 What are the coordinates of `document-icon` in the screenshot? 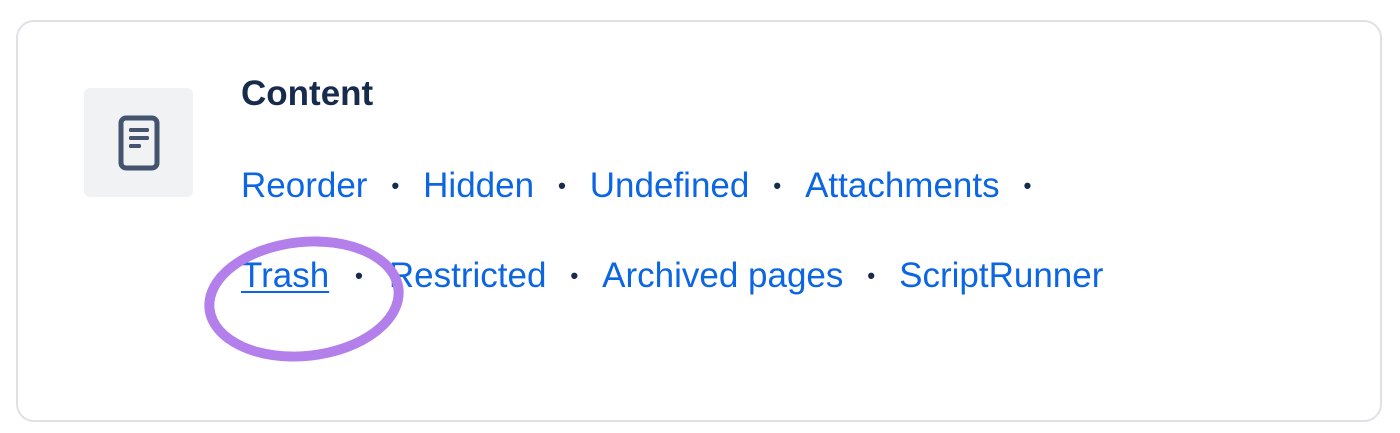 It's located at (138, 142).